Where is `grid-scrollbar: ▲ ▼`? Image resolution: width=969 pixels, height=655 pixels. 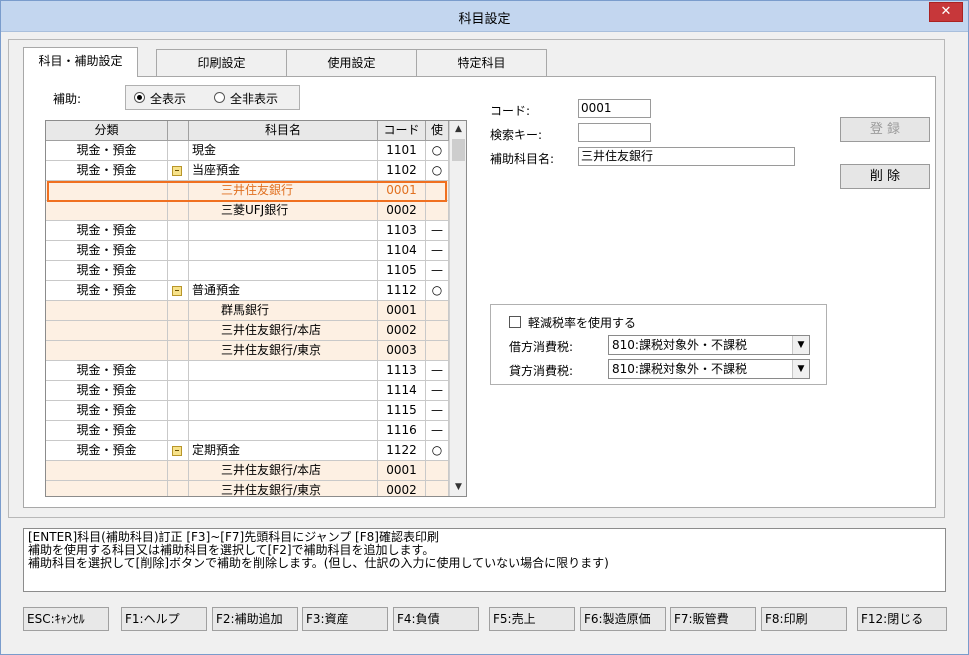 grid-scrollbar: ▲ ▼ is located at coordinates (457, 308).